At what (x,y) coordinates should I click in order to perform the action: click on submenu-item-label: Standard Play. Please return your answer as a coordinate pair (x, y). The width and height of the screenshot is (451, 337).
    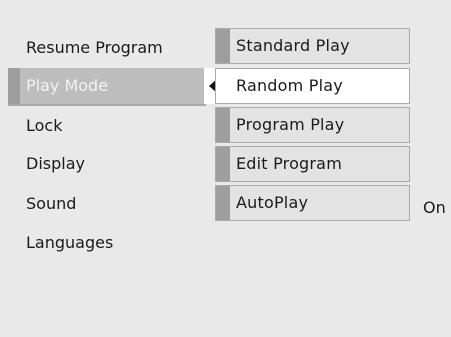
    Looking at the image, I should click on (293, 45).